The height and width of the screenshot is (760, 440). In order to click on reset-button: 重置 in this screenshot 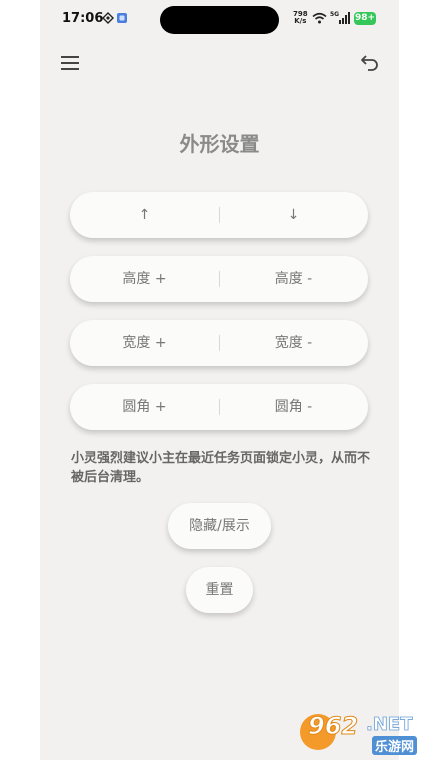, I will do `click(219, 590)`.